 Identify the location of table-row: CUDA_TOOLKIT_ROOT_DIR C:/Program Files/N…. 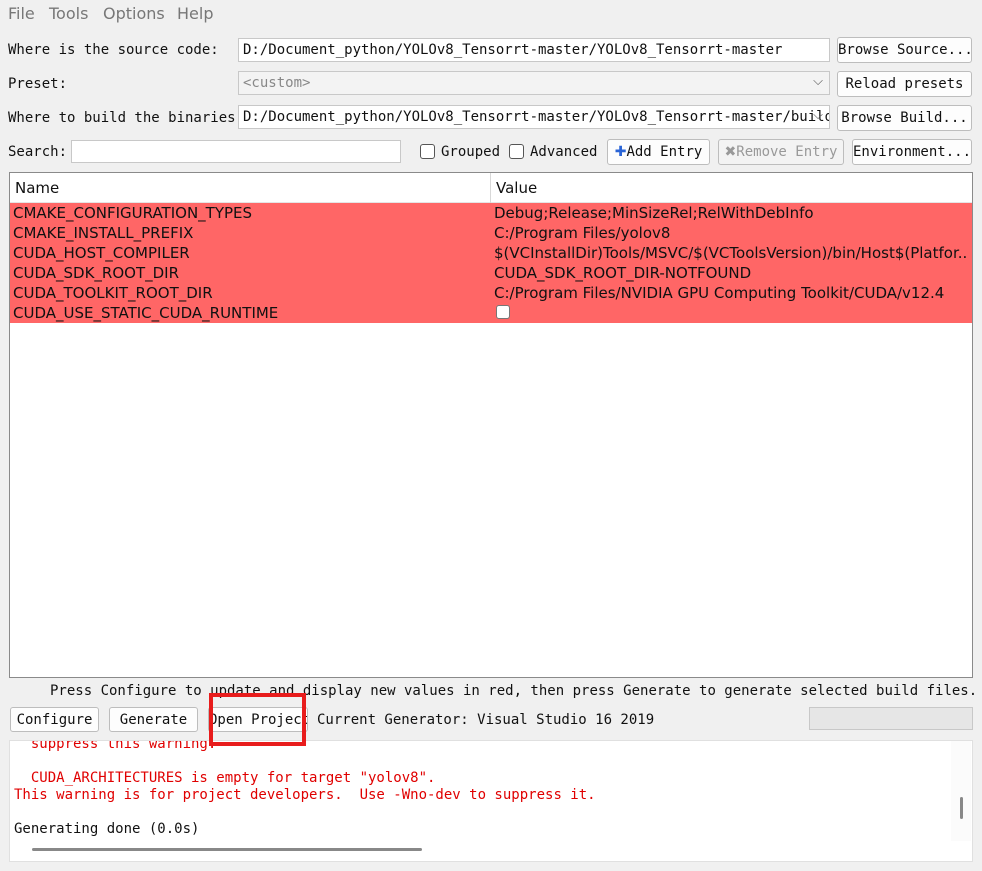
(491, 293).